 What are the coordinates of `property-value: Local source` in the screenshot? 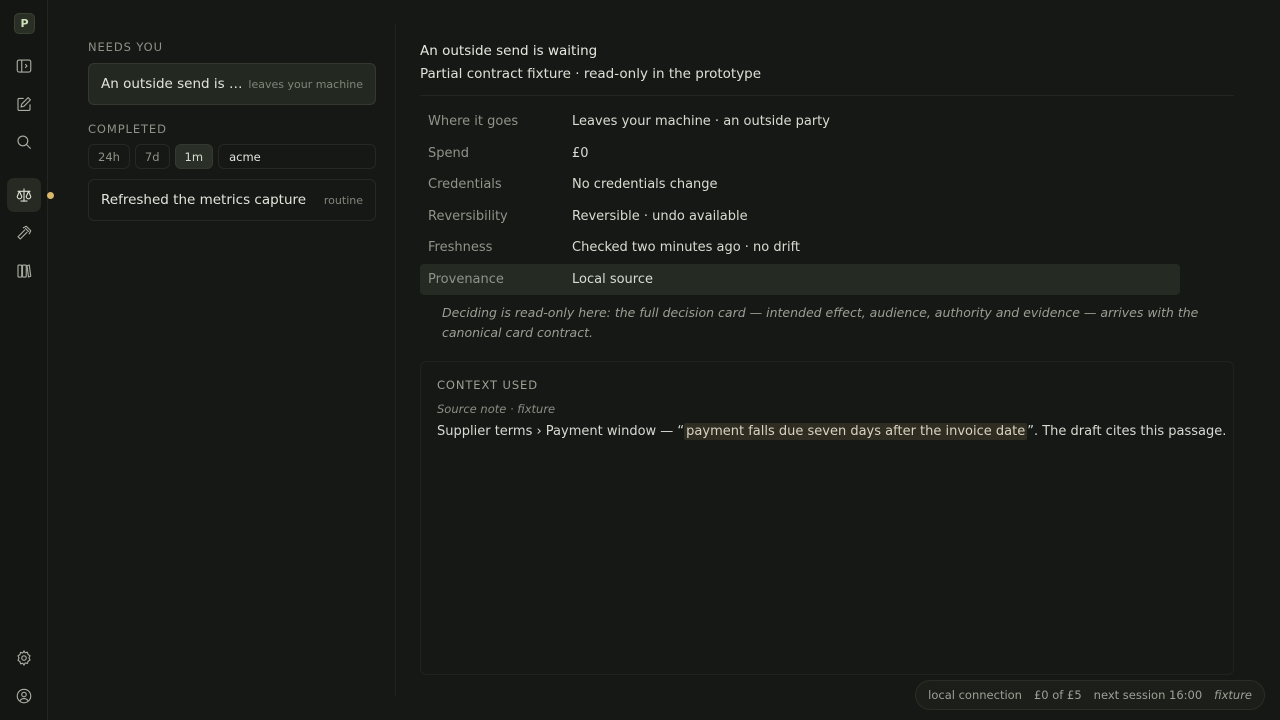 It's located at (612, 279).